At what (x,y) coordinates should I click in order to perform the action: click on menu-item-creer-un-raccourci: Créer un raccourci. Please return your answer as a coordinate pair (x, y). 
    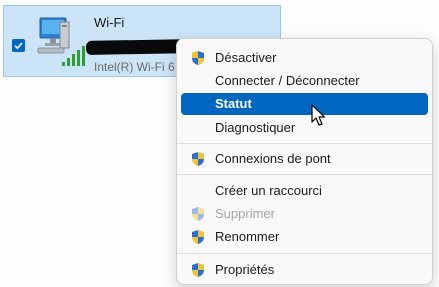
    Looking at the image, I should click on (304, 191).